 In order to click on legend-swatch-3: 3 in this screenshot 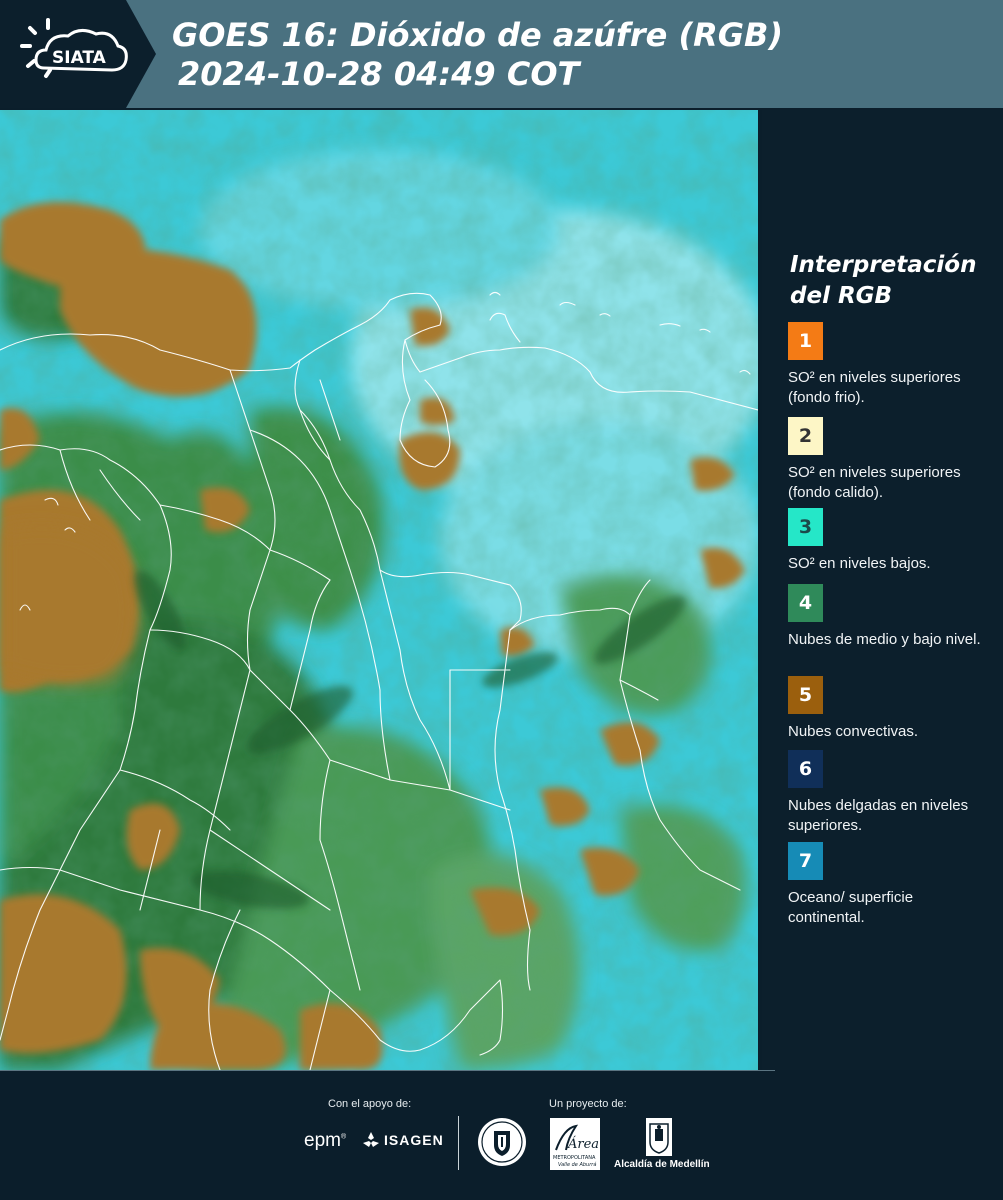, I will do `click(805, 527)`.